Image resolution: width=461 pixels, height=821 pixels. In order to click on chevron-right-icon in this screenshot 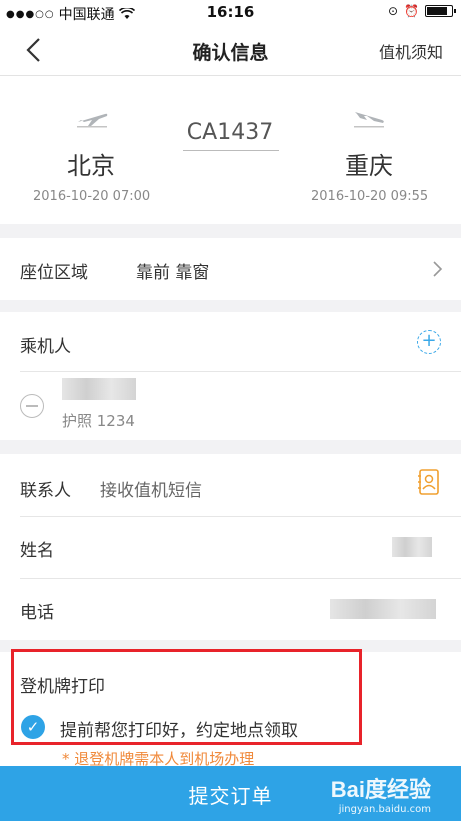, I will do `click(438, 269)`.